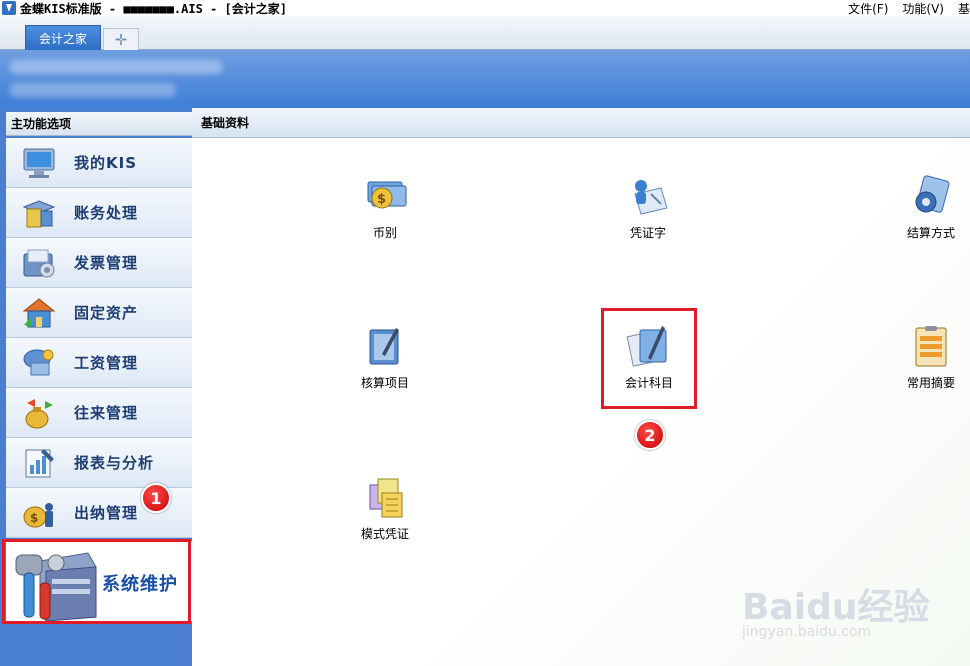  Describe the element at coordinates (39, 312) in the screenshot. I see `house-icon` at that location.